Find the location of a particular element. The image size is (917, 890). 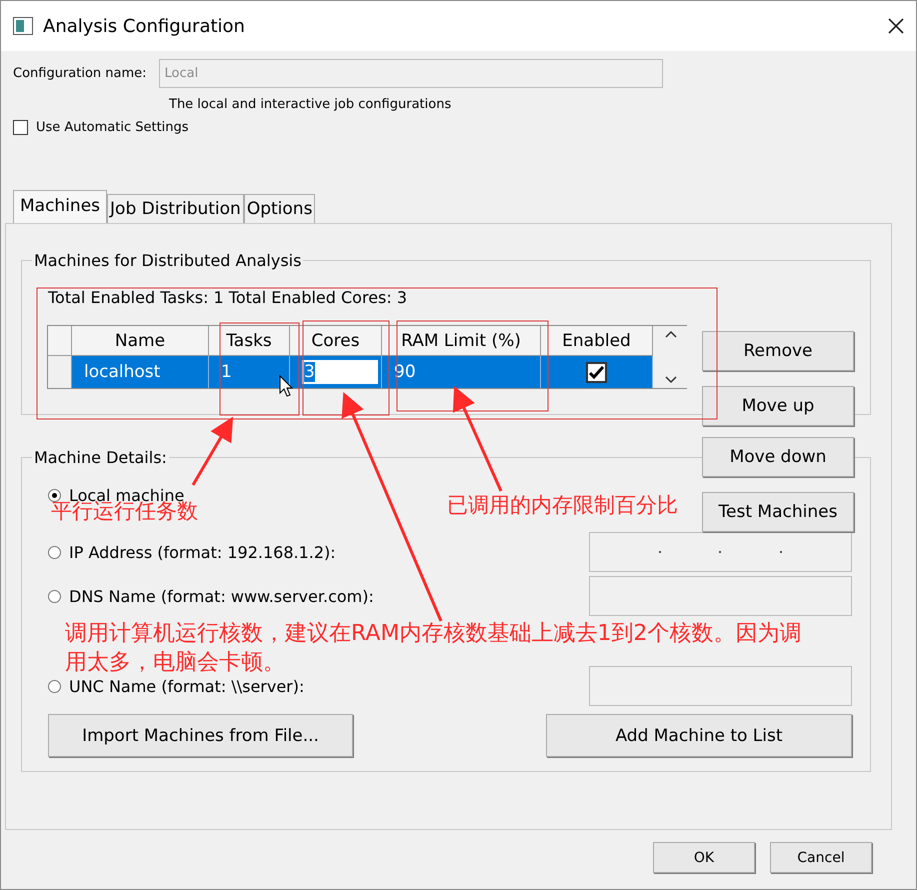

side-button: Move down is located at coordinates (778, 457).